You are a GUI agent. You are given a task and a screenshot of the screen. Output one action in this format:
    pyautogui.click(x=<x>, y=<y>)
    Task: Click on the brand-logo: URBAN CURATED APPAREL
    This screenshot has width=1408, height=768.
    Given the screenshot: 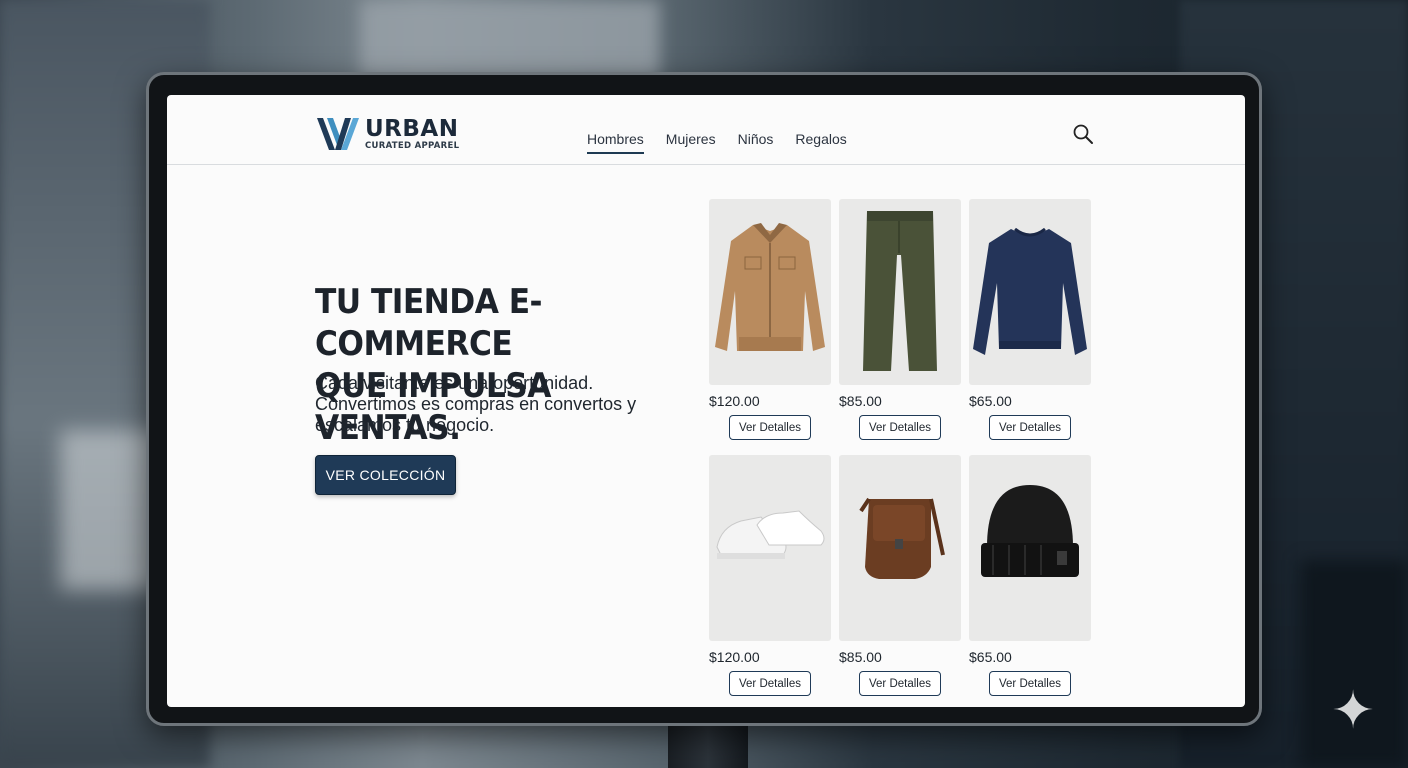 What is the action you would take?
    pyautogui.click(x=387, y=134)
    